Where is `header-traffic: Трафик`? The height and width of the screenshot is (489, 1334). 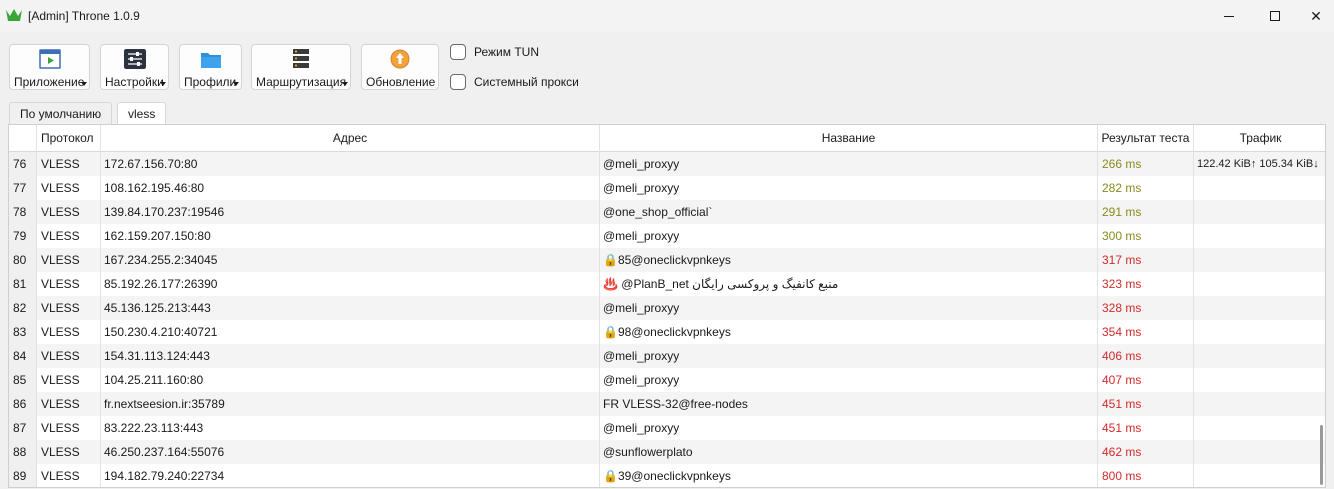 header-traffic: Трафик is located at coordinates (1259, 138).